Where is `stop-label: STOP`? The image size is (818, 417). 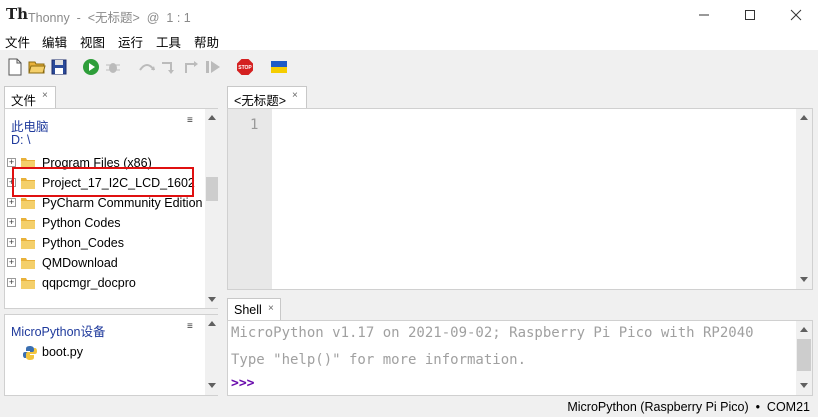
stop-label: STOP is located at coordinates (245, 68).